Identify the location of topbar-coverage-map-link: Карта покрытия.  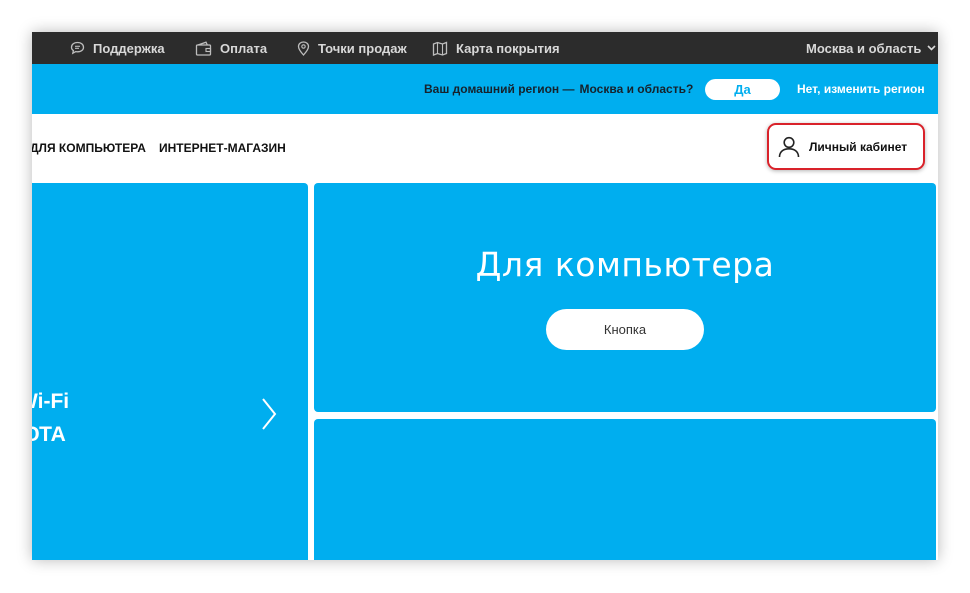
(496, 48).